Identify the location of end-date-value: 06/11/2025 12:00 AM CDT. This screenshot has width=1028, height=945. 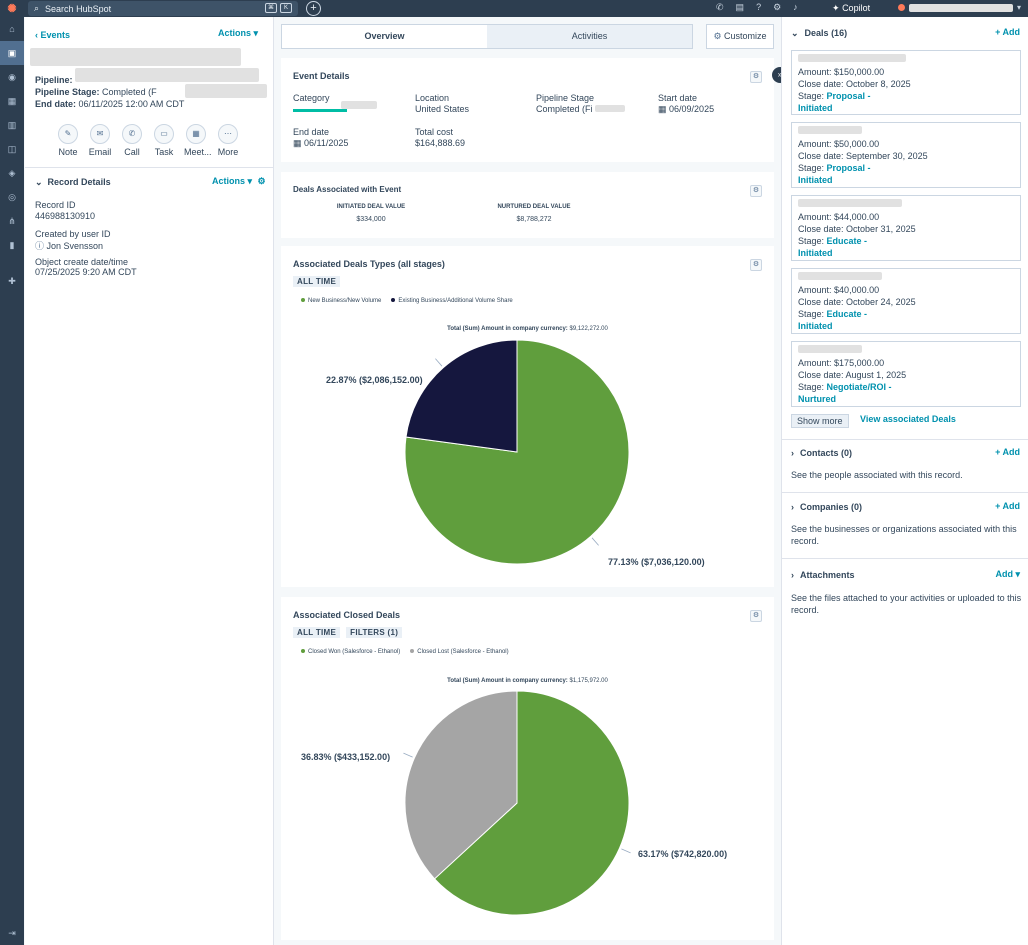
(131, 104).